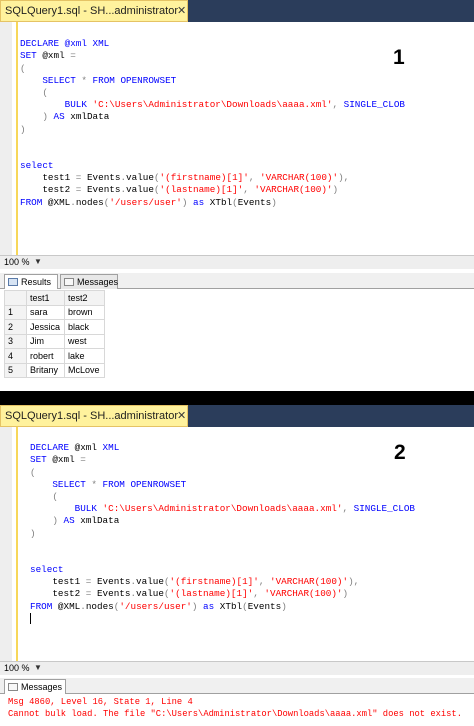 This screenshot has height=726, width=474. I want to click on table-row: 2 Jessica black, so click(54, 327).